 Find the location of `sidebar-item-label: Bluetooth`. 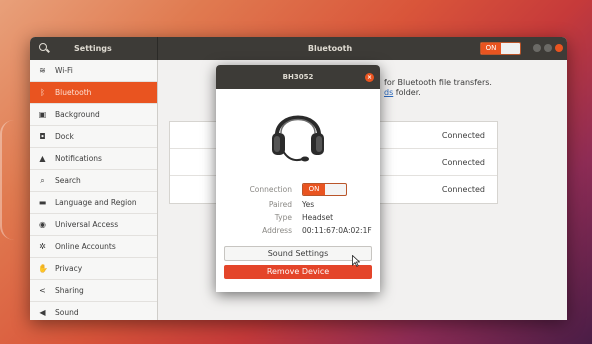

sidebar-item-label: Bluetooth is located at coordinates (73, 92).